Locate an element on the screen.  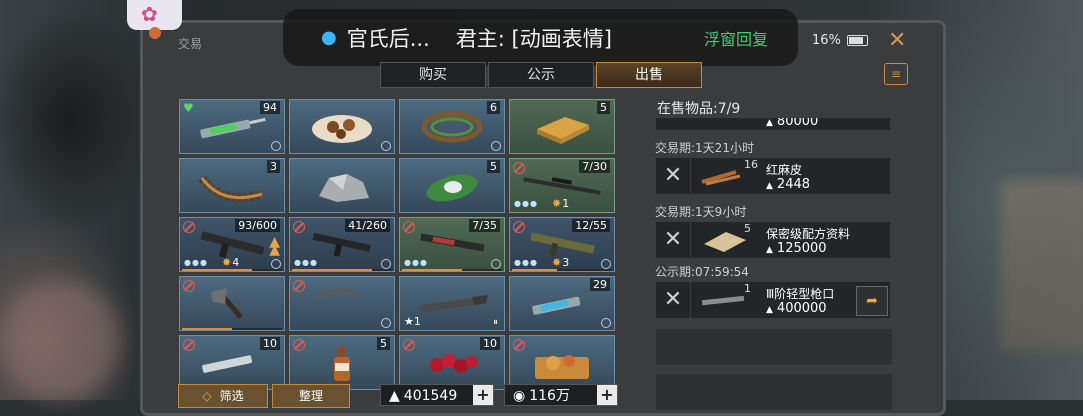
listing-period: 交易期:1天9小时 is located at coordinates (701, 212).